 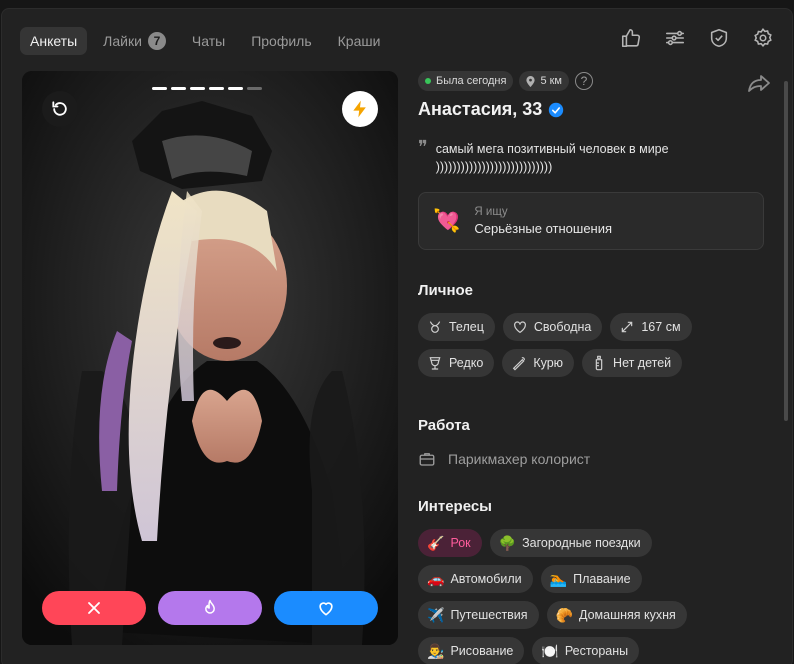 I want to click on main-tabs: Анкеты Лайки 7 Чаты Профиль Краши, so click(x=205, y=41).